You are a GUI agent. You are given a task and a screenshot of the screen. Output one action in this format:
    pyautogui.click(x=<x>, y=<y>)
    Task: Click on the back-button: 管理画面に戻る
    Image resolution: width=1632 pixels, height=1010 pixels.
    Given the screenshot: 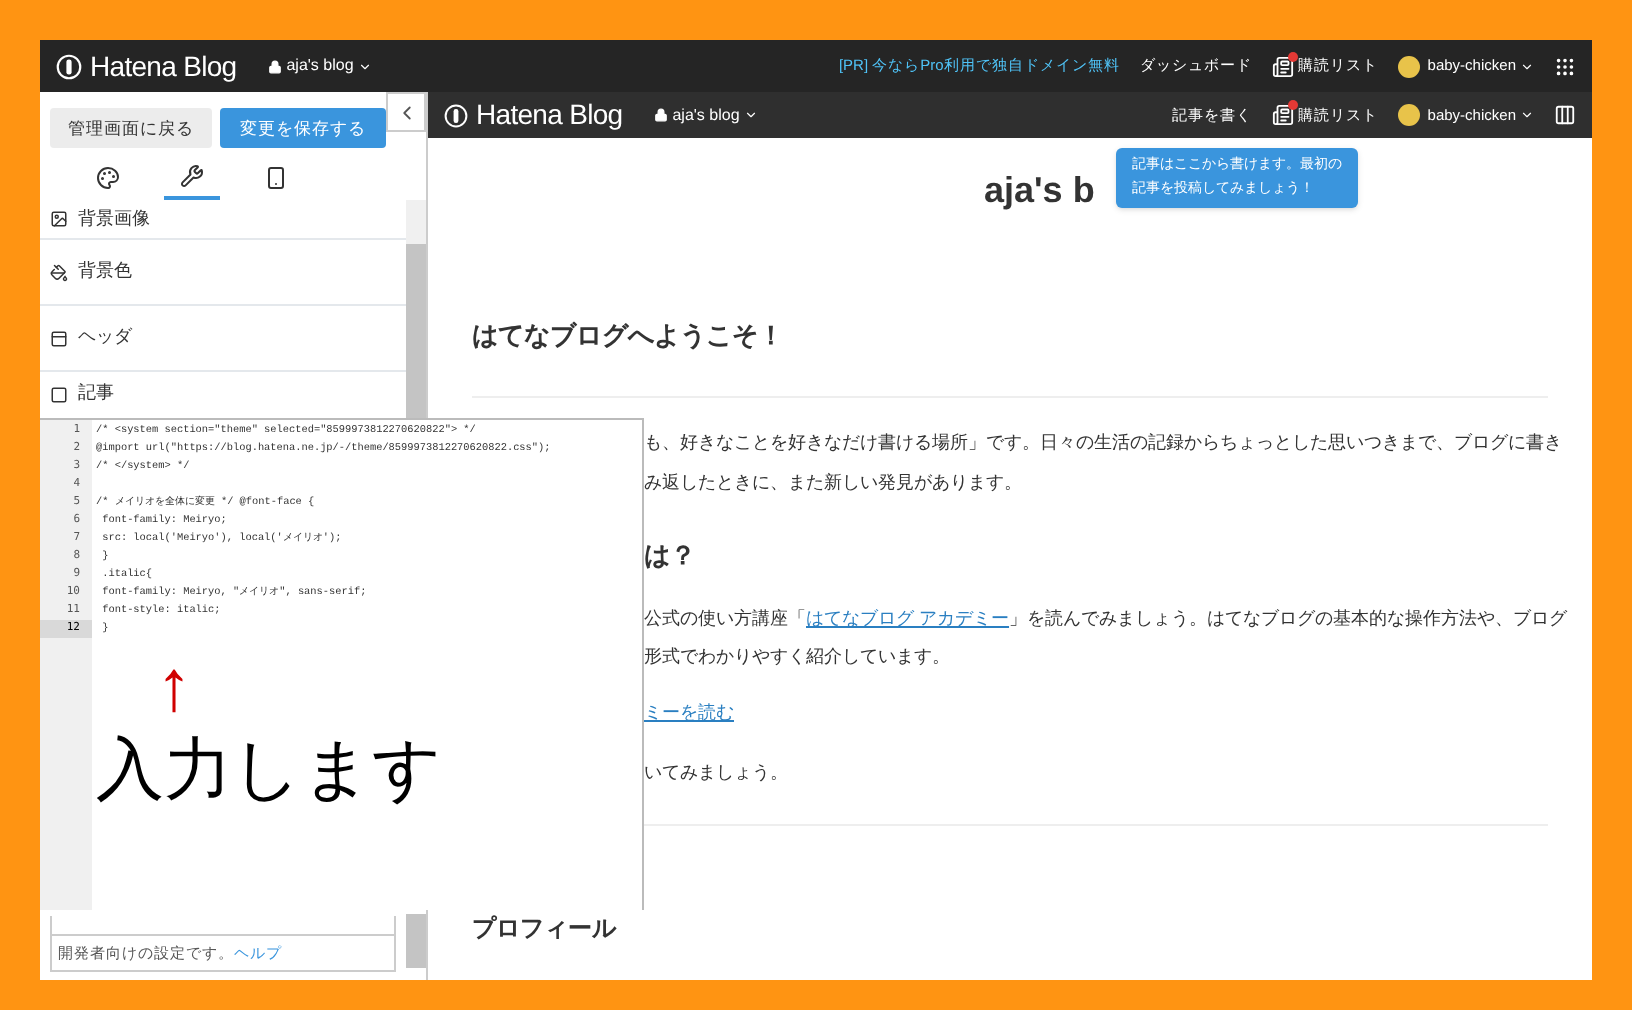 What is the action you would take?
    pyautogui.click(x=131, y=128)
    